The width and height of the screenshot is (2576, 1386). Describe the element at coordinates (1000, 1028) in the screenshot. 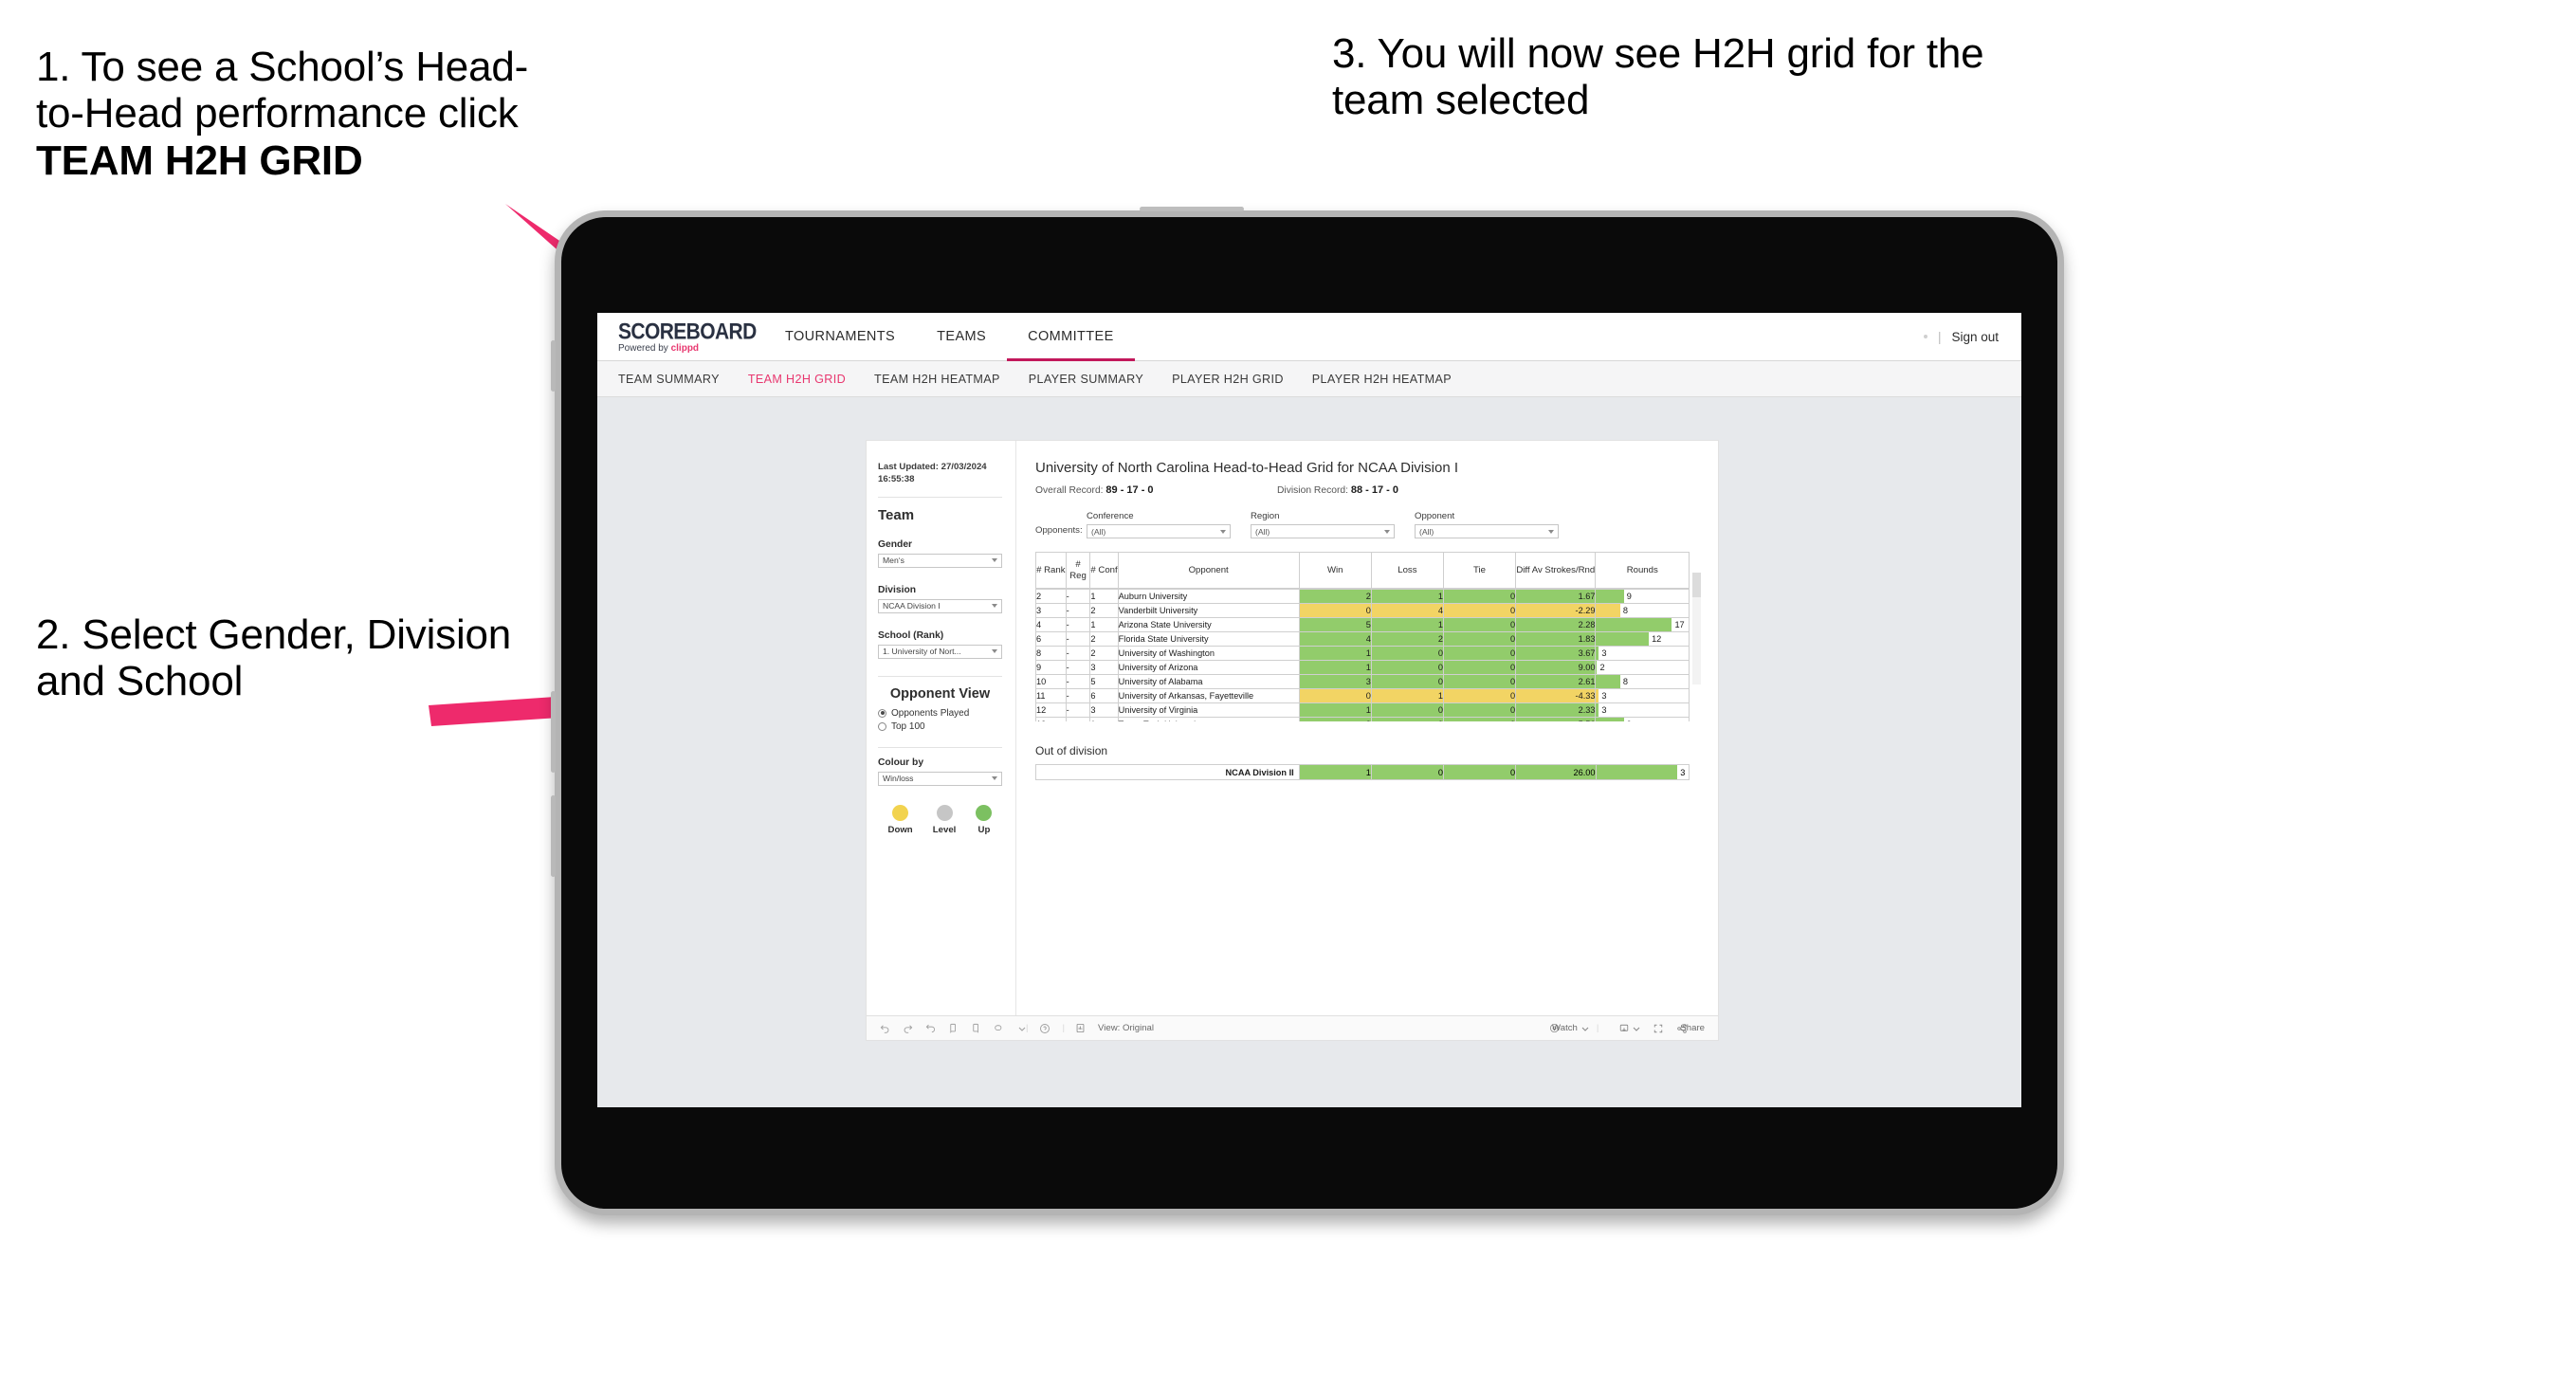

I see `highlight-icon` at that location.